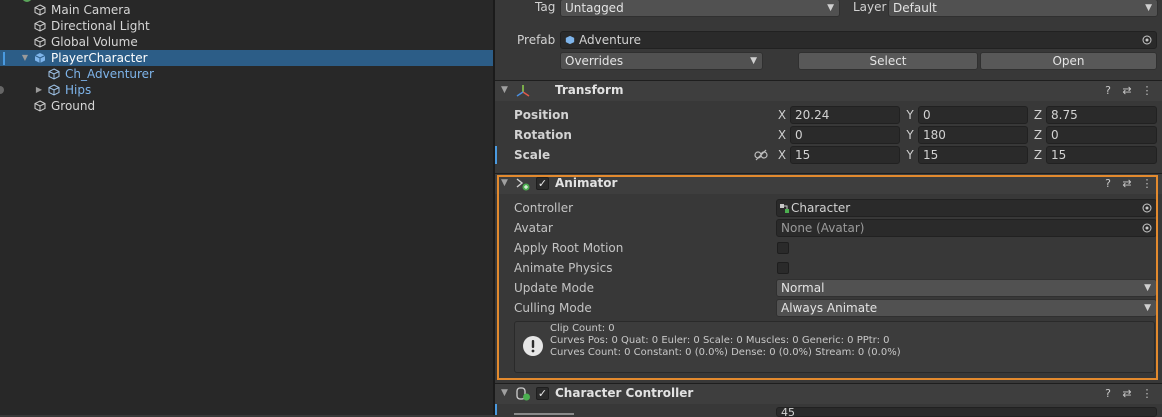  What do you see at coordinates (99, 58) in the screenshot?
I see `hierarchy-item-label: PlayerCharacter` at bounding box center [99, 58].